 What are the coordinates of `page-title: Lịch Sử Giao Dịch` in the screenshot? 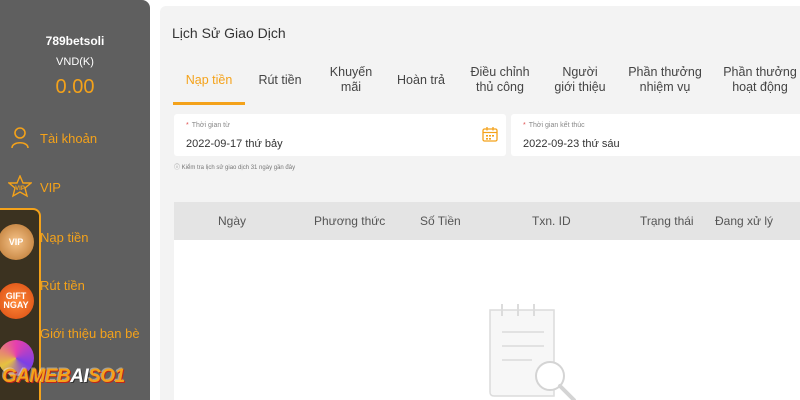 It's located at (229, 33).